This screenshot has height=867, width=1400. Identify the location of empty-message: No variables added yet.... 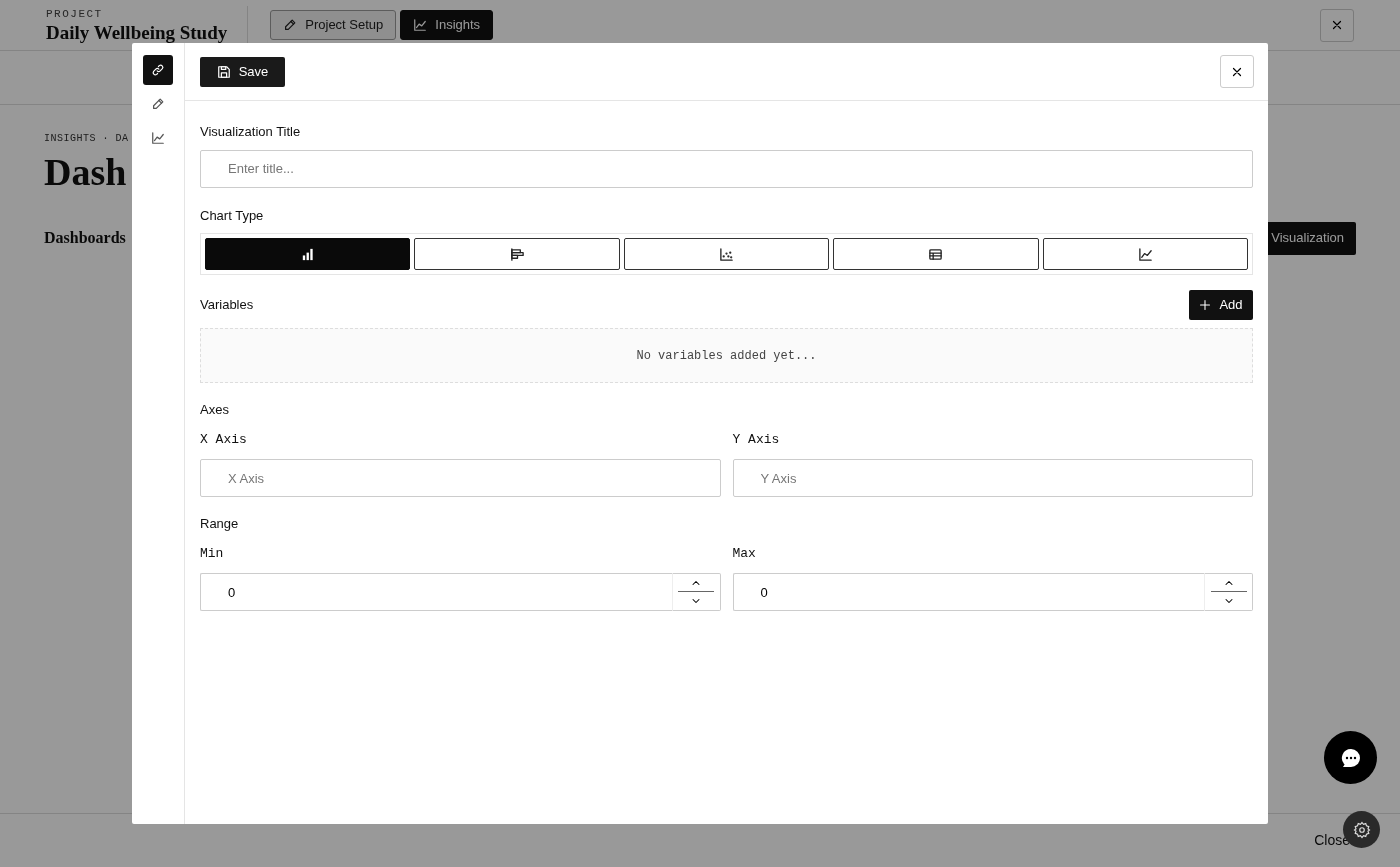
(726, 356).